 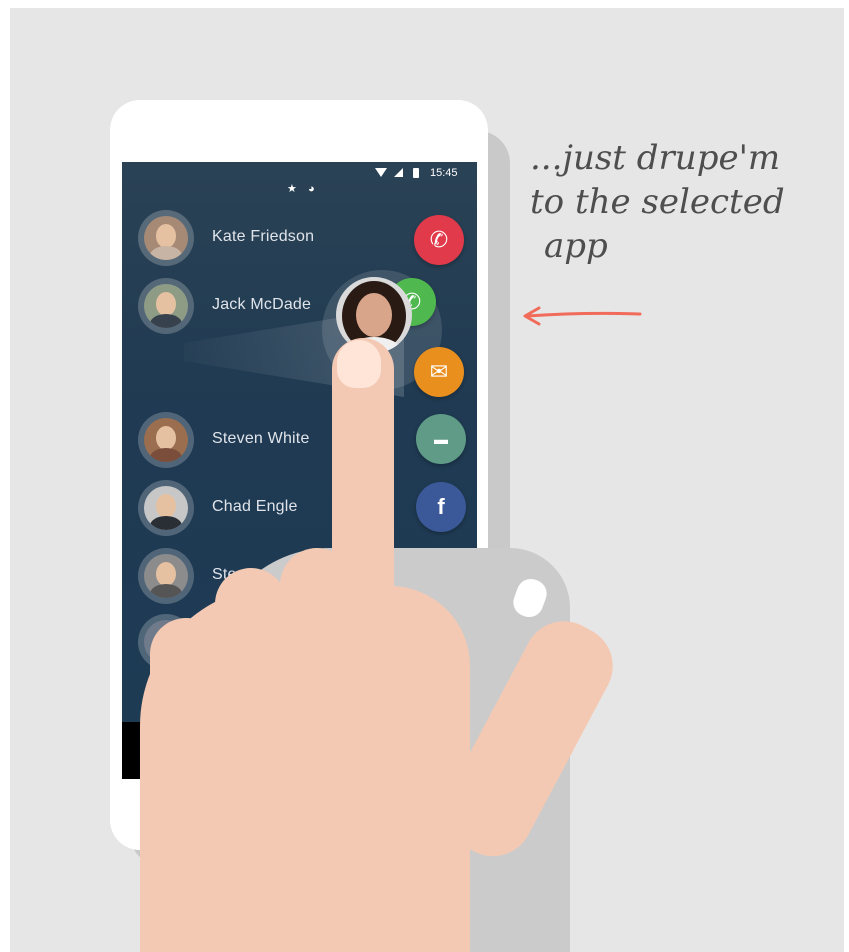 What do you see at coordinates (292, 189) in the screenshot?
I see `favorites-tab-icon: ★` at bounding box center [292, 189].